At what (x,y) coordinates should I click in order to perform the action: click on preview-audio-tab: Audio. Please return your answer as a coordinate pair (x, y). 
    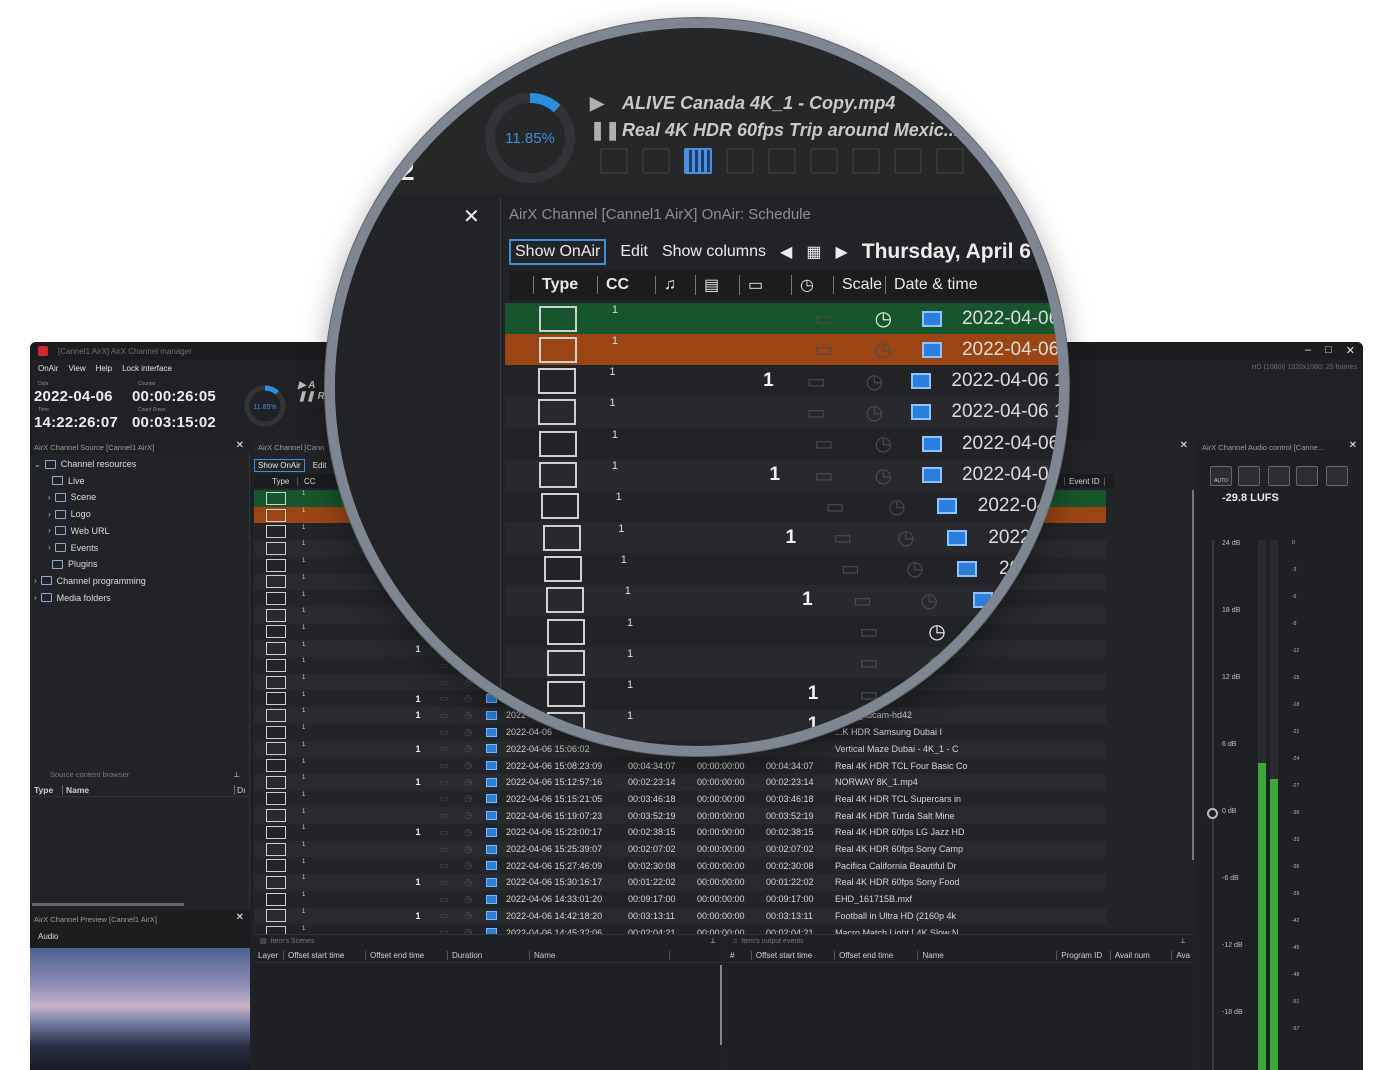
    Looking at the image, I should click on (48, 936).